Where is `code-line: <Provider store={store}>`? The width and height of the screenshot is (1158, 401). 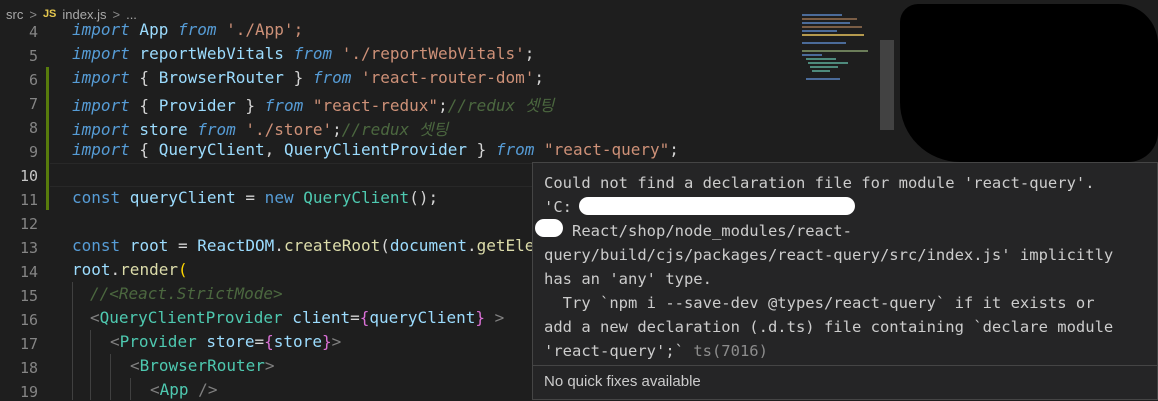
code-line: <Provider store={store}> is located at coordinates (225, 341).